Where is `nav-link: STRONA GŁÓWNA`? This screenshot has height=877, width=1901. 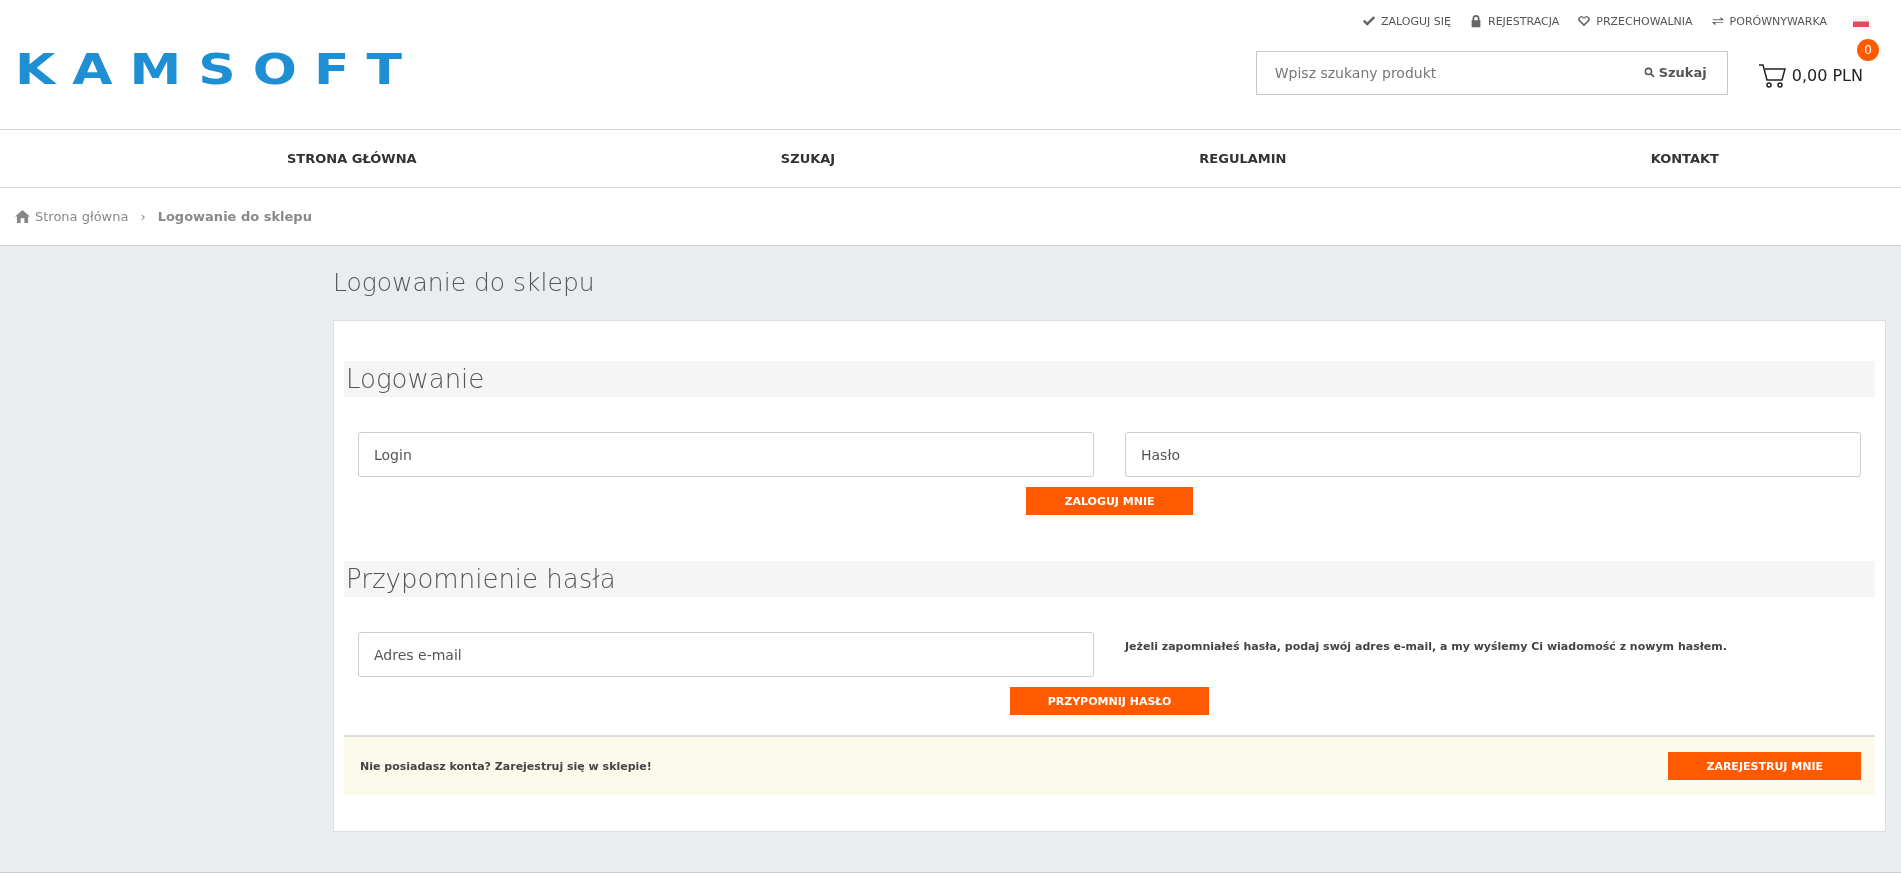
nav-link: STRONA GŁÓWNA is located at coordinates (352, 158).